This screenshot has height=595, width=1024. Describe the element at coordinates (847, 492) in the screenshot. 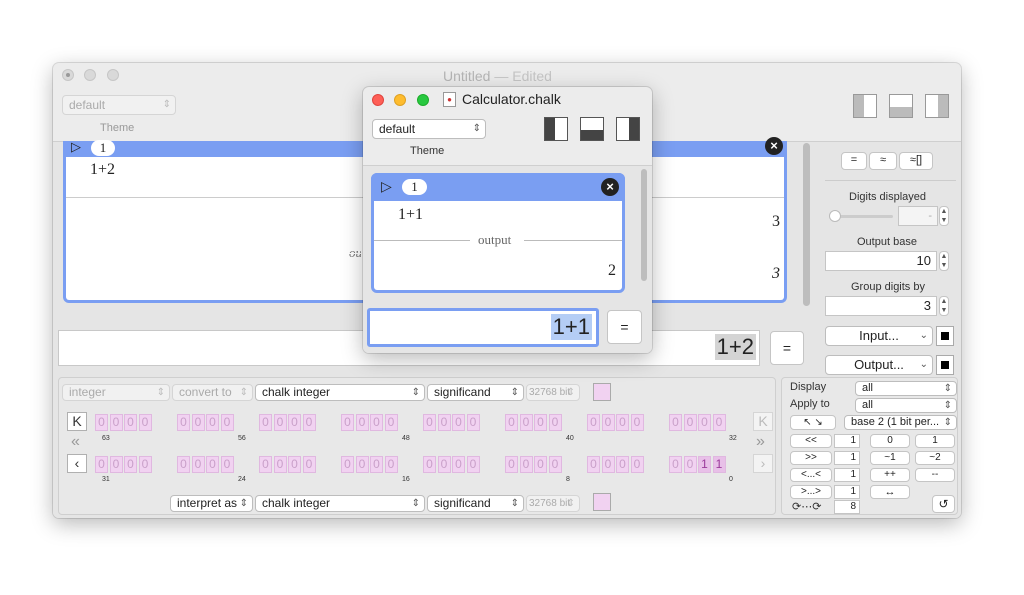

I see `roll-right-amount: 1` at that location.